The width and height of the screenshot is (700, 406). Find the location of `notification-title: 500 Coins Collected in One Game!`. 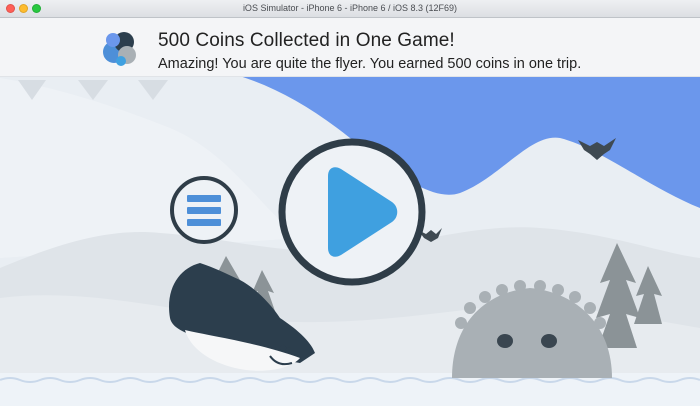

notification-title: 500 Coins Collected in One Game! is located at coordinates (306, 40).